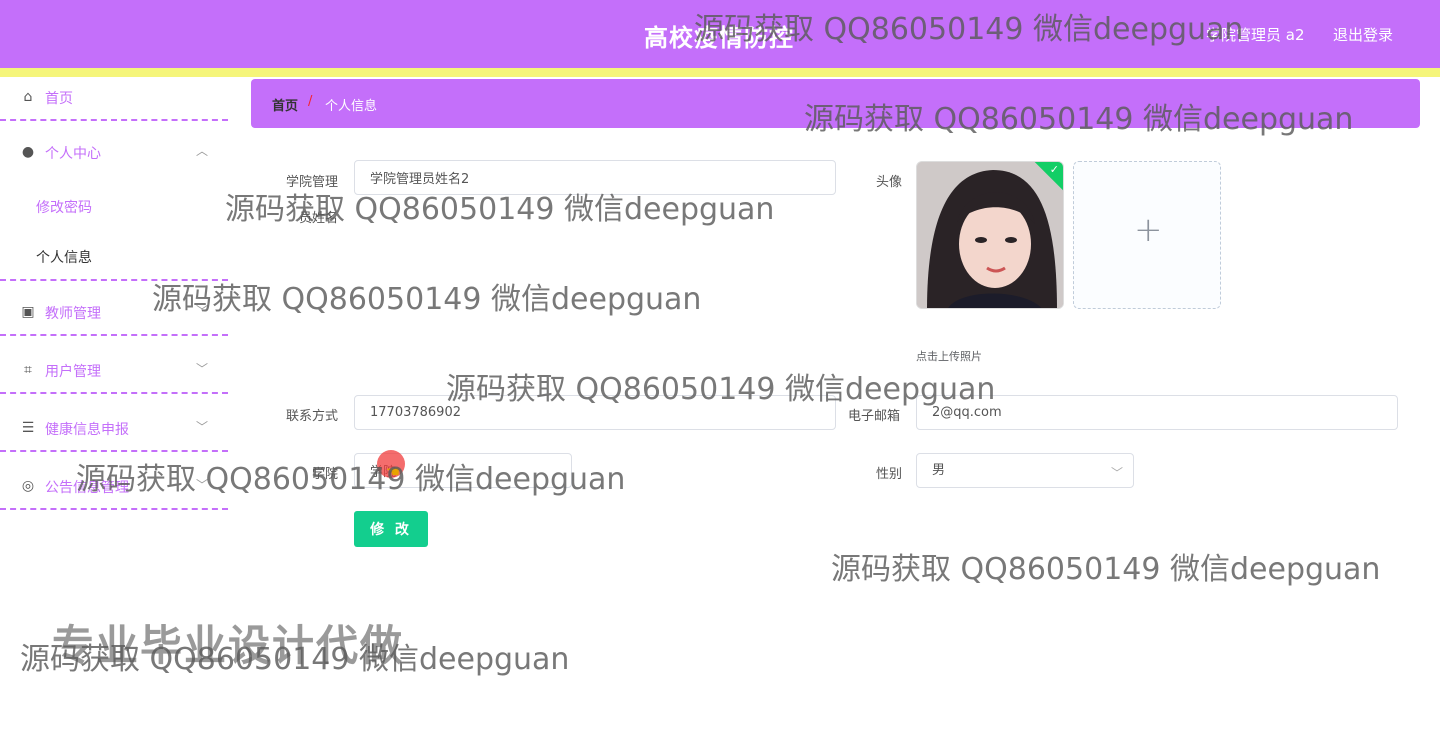 Image resolution: width=1440 pixels, height=752 pixels. What do you see at coordinates (595, 177) in the screenshot?
I see `name-input` at bounding box center [595, 177].